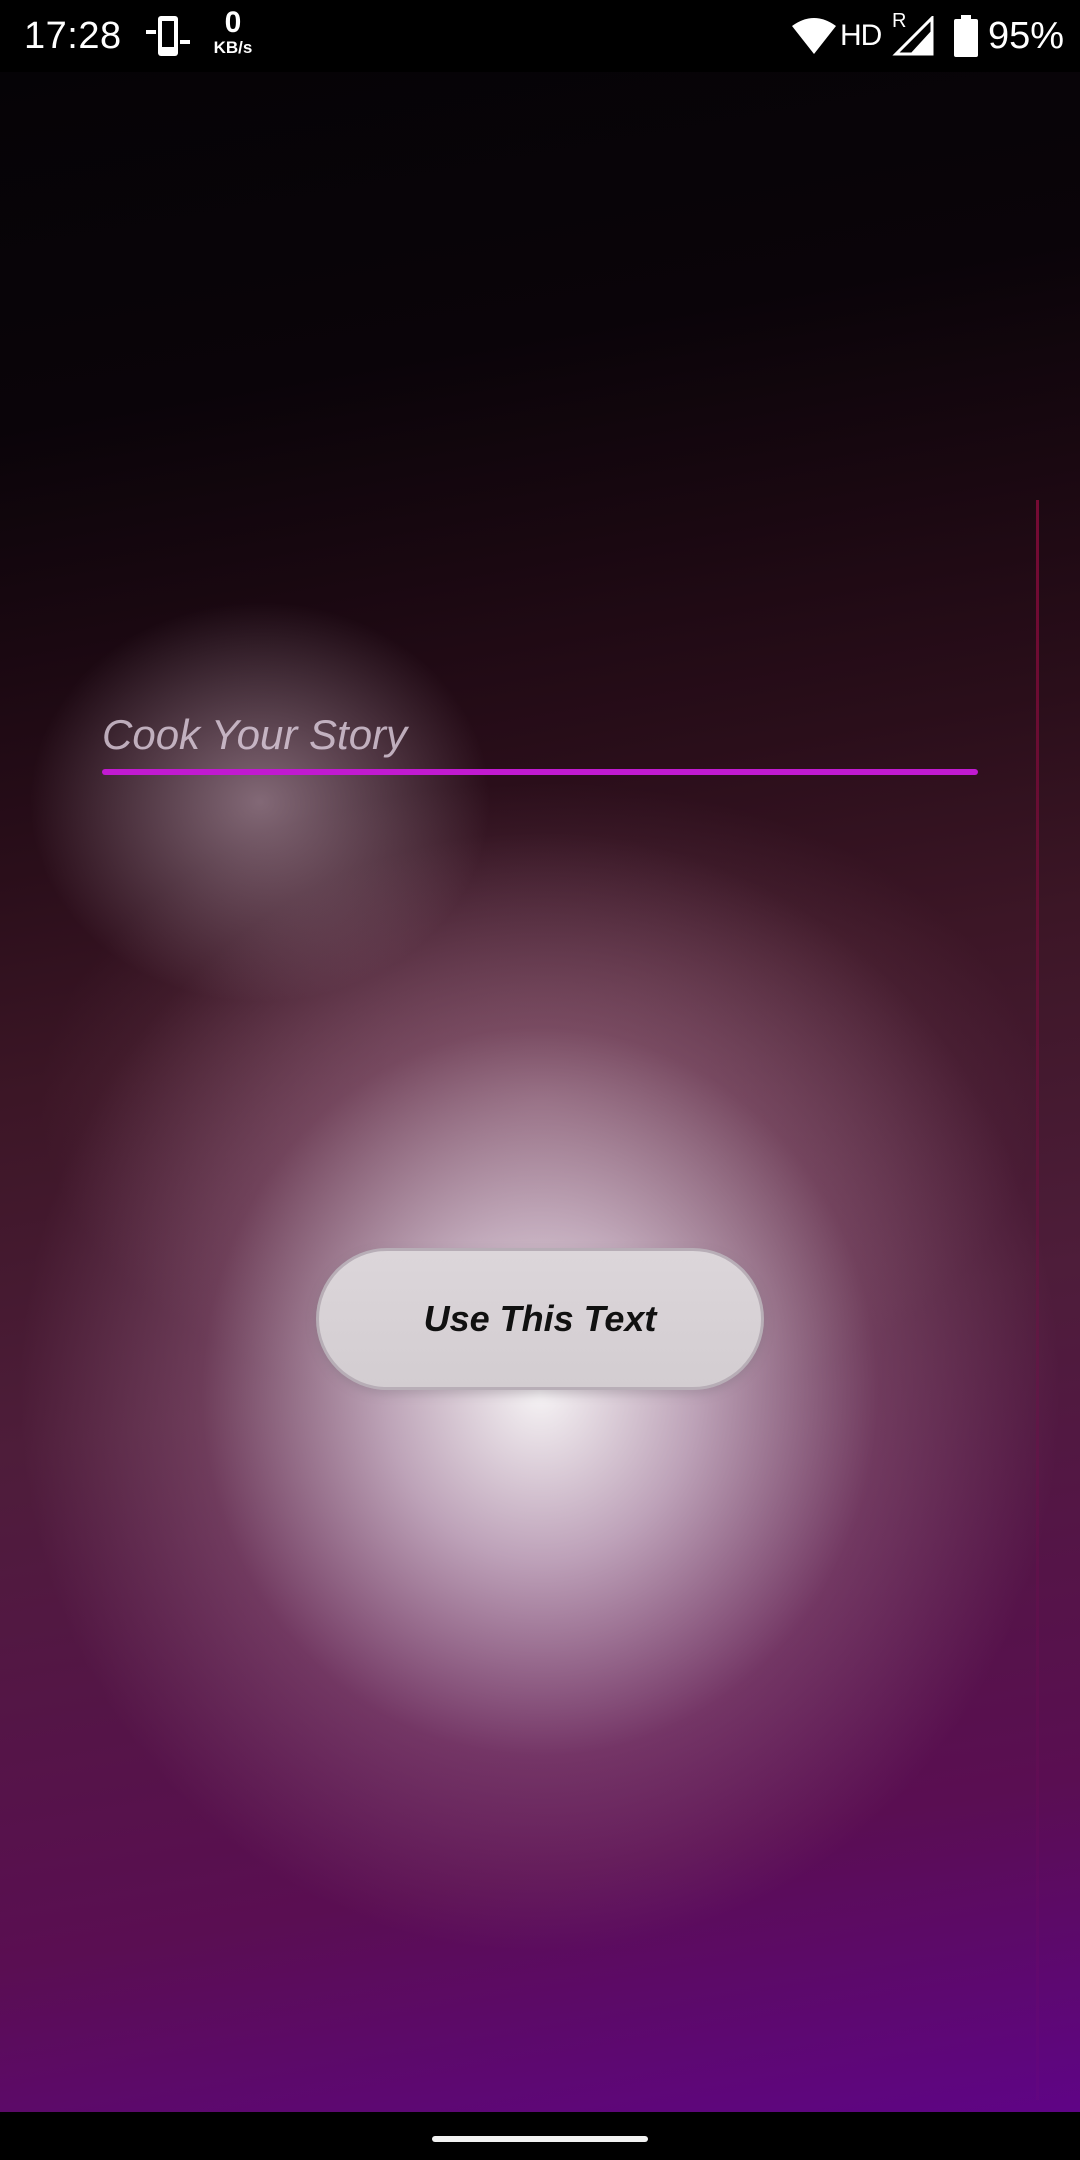  What do you see at coordinates (73, 36) in the screenshot?
I see `status-time: 17:28` at bounding box center [73, 36].